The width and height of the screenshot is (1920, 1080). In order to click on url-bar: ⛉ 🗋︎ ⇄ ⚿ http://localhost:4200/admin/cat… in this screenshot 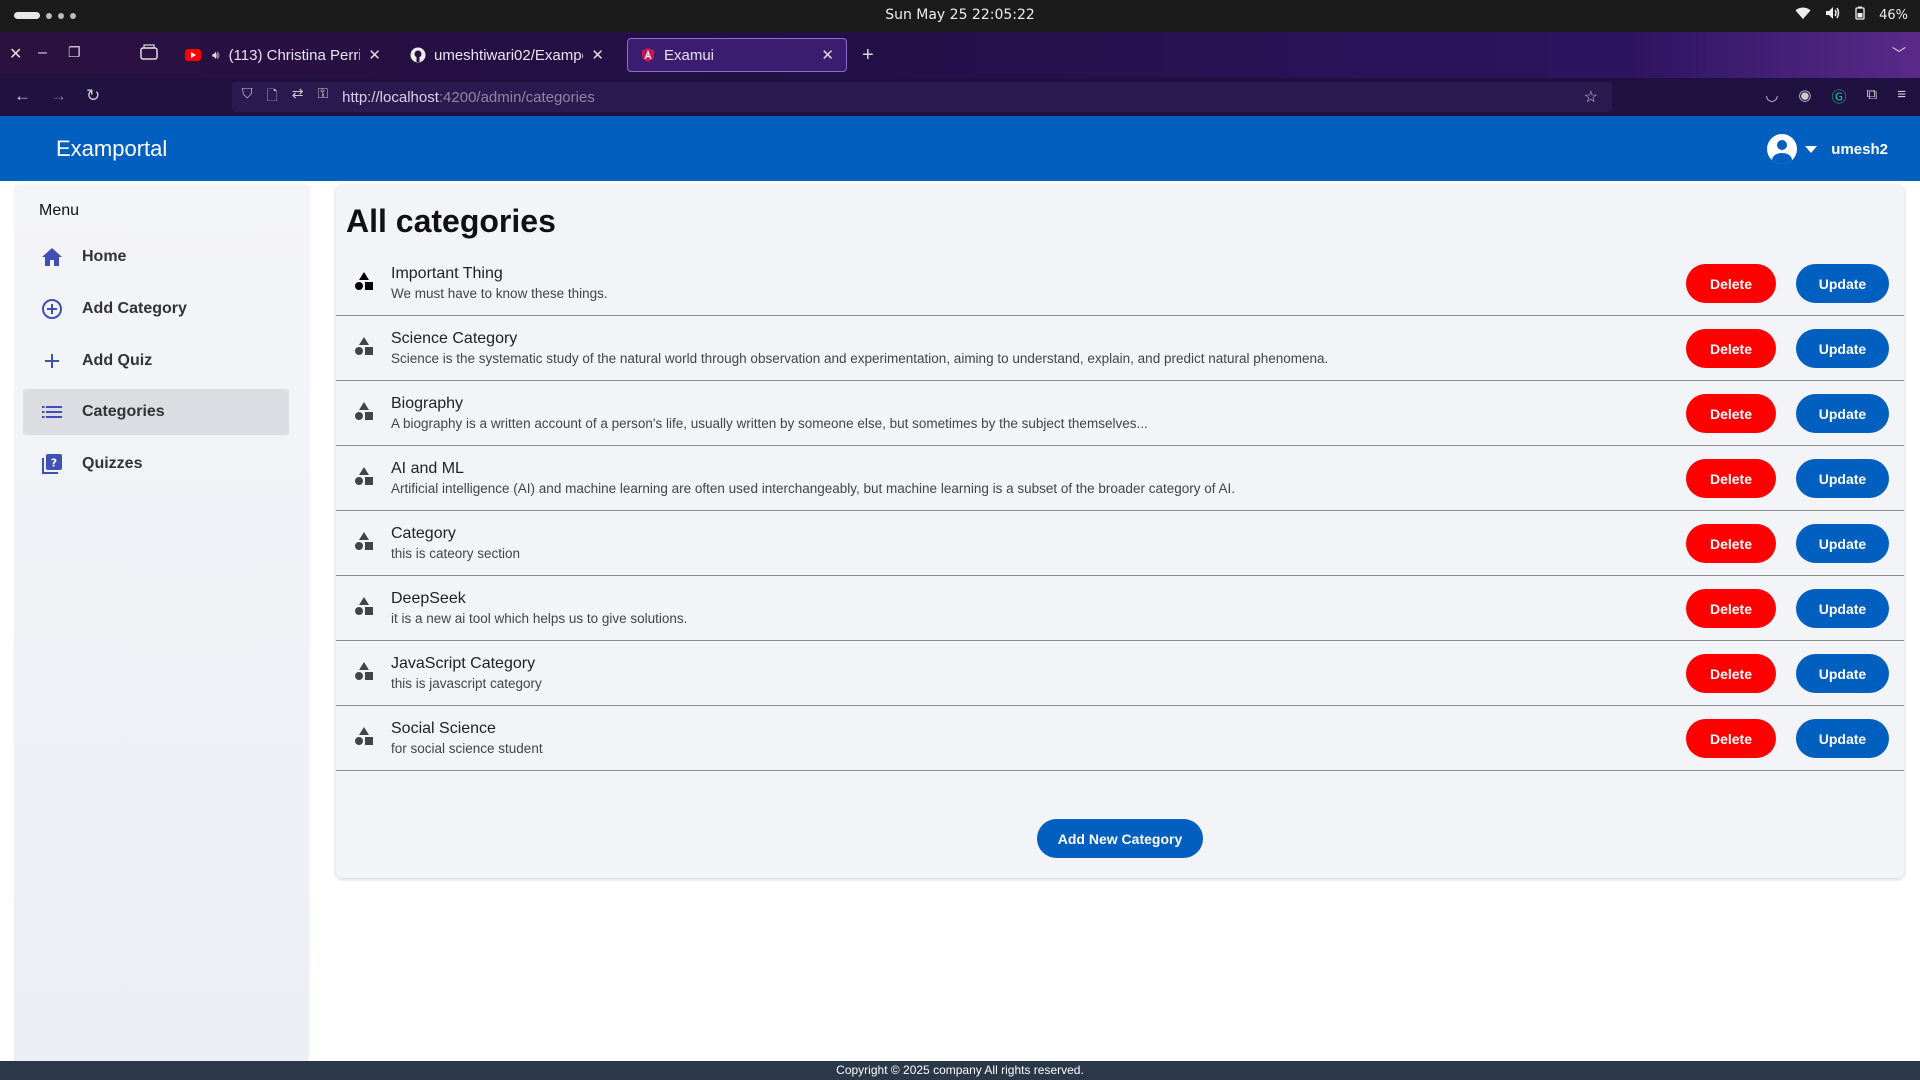, I will do `click(922, 97)`.